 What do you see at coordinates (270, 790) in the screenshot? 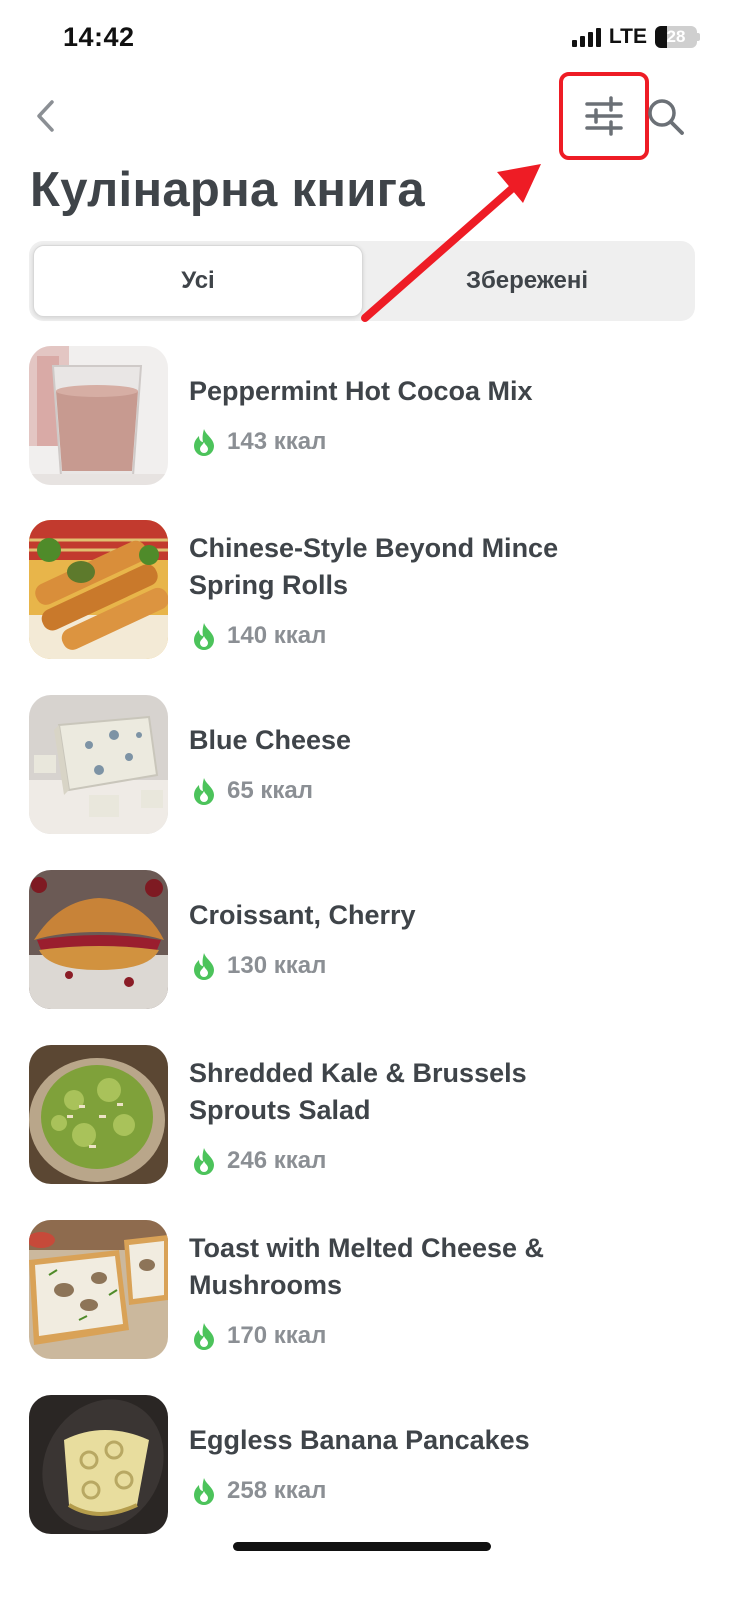
I see `calories-value: 65 ккал` at bounding box center [270, 790].